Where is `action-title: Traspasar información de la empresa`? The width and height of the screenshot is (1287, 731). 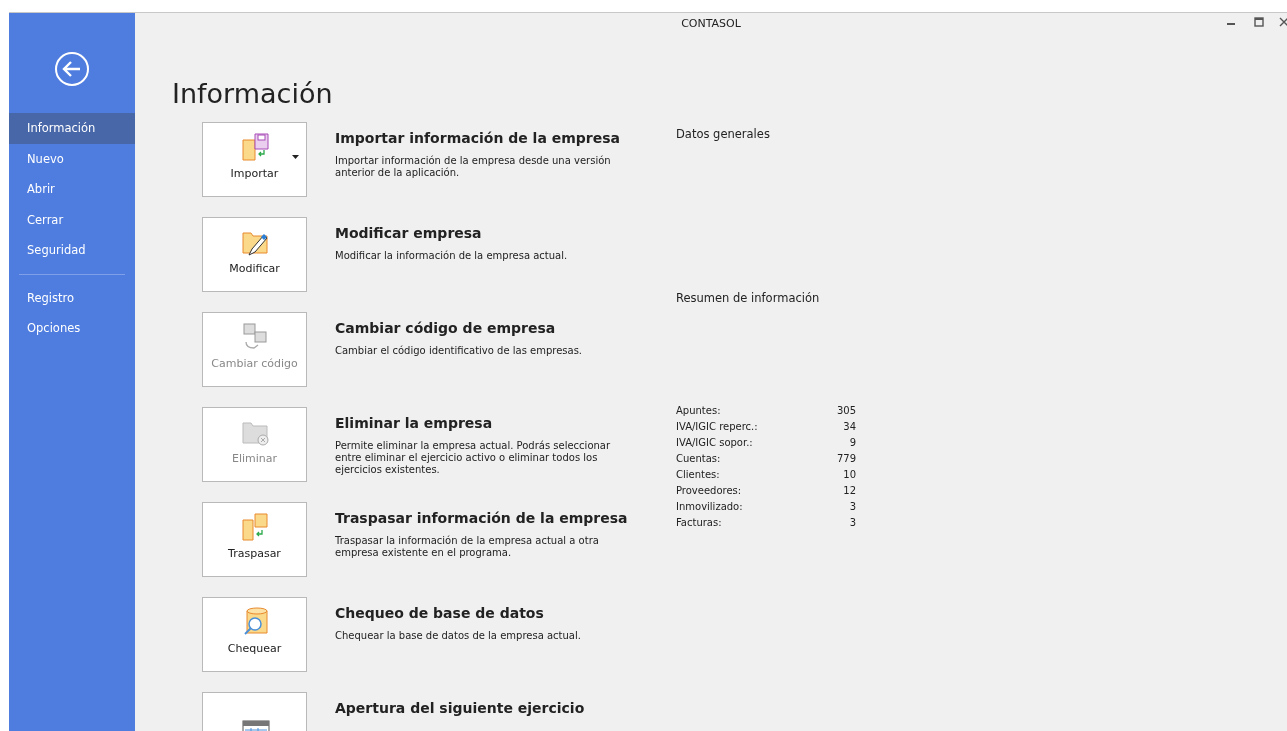 action-title: Traspasar información de la empresa is located at coordinates (482, 519).